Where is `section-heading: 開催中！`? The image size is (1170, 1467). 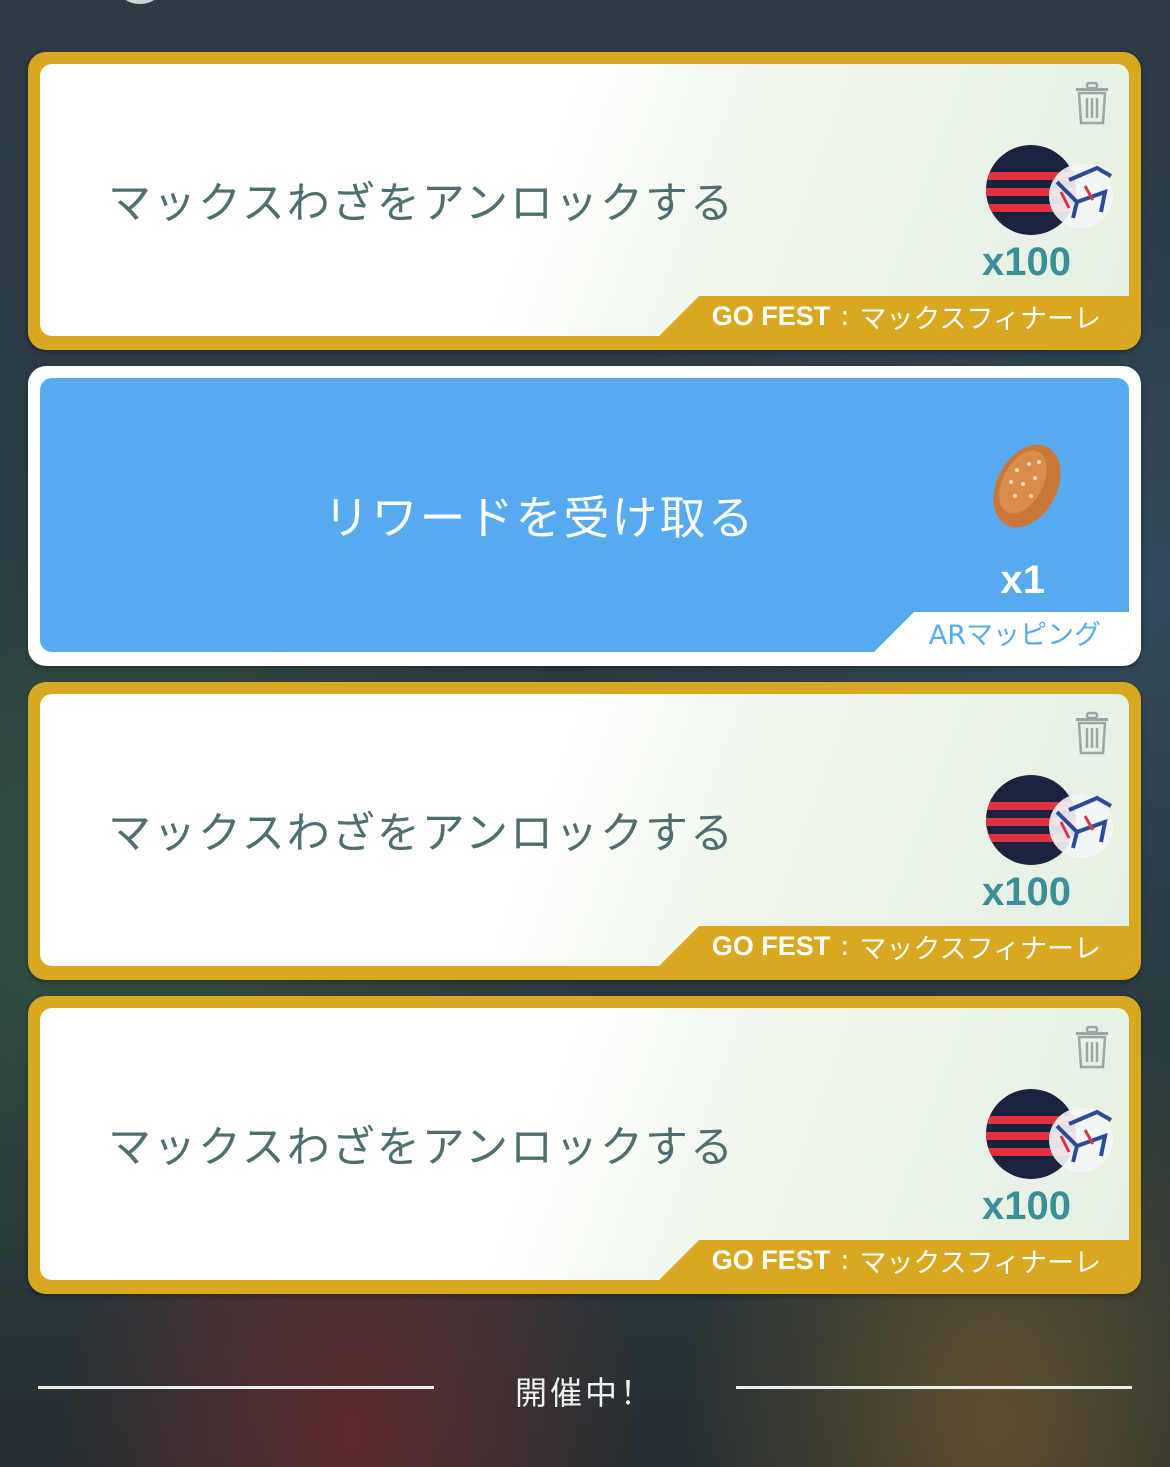
section-heading: 開催中！ is located at coordinates (584, 1393).